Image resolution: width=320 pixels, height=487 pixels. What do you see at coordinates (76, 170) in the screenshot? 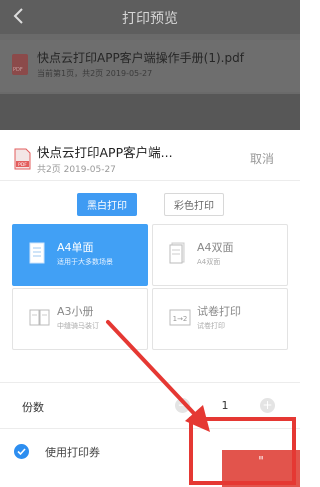
I see `file-meta: 共2页 2019-05-27` at bounding box center [76, 170].